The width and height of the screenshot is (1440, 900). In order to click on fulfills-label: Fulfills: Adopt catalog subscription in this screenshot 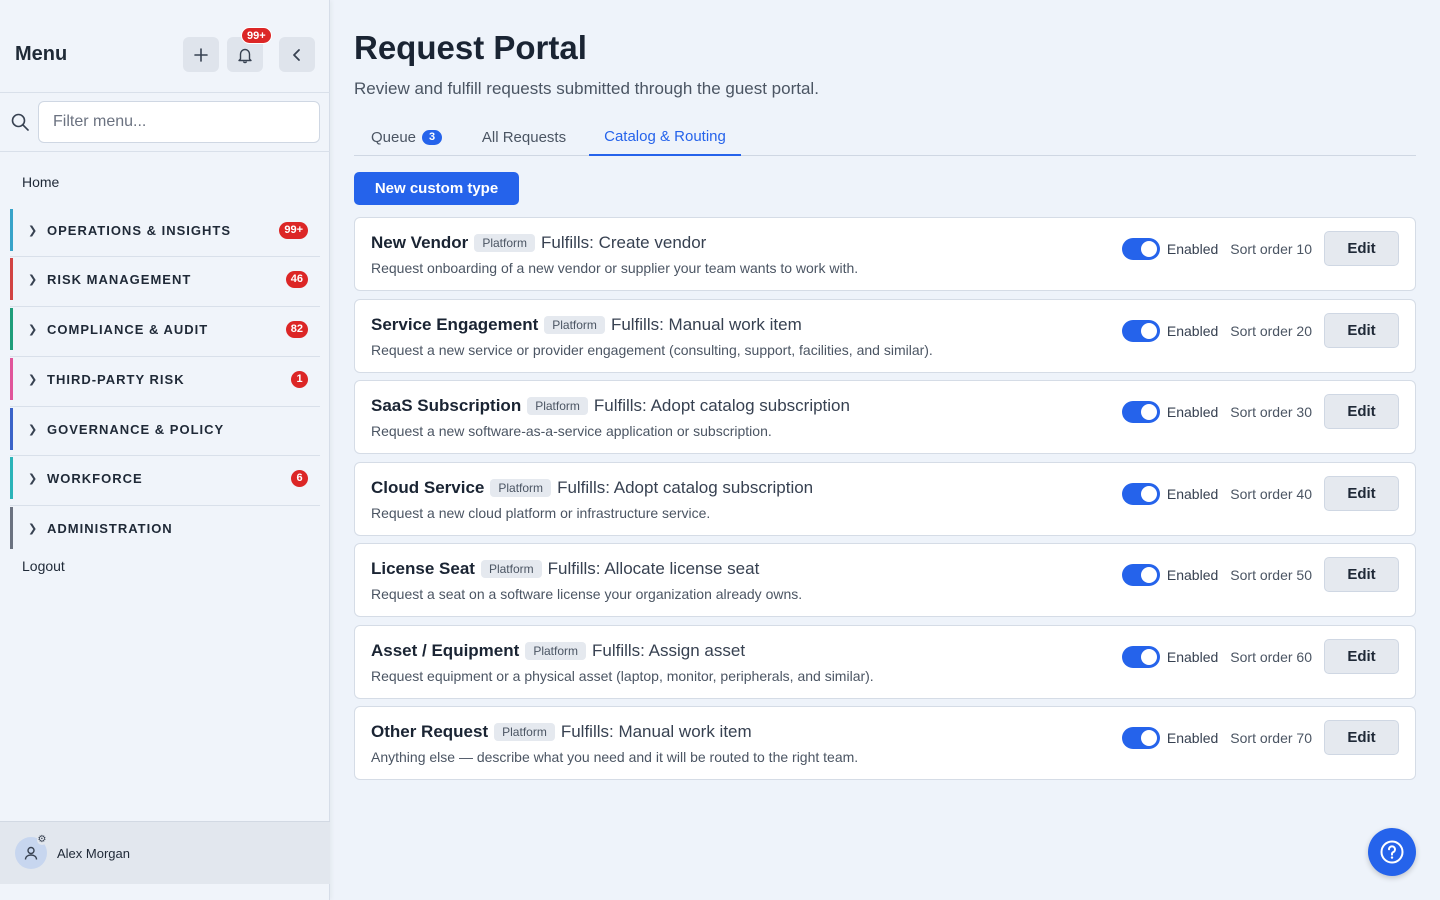, I will do `click(685, 487)`.